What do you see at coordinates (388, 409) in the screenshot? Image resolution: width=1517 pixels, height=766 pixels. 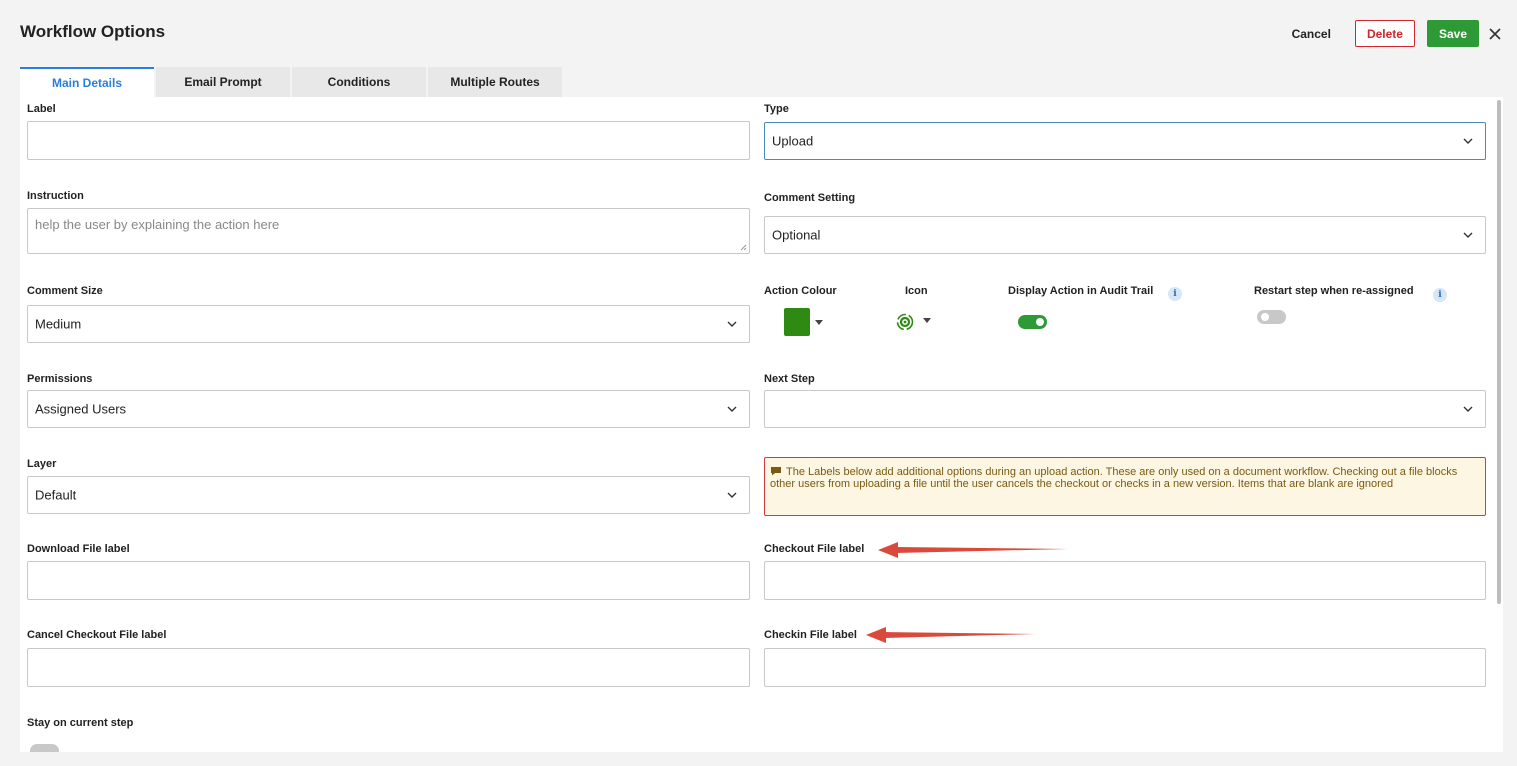 I see `permissions-select: Assigned Users` at bounding box center [388, 409].